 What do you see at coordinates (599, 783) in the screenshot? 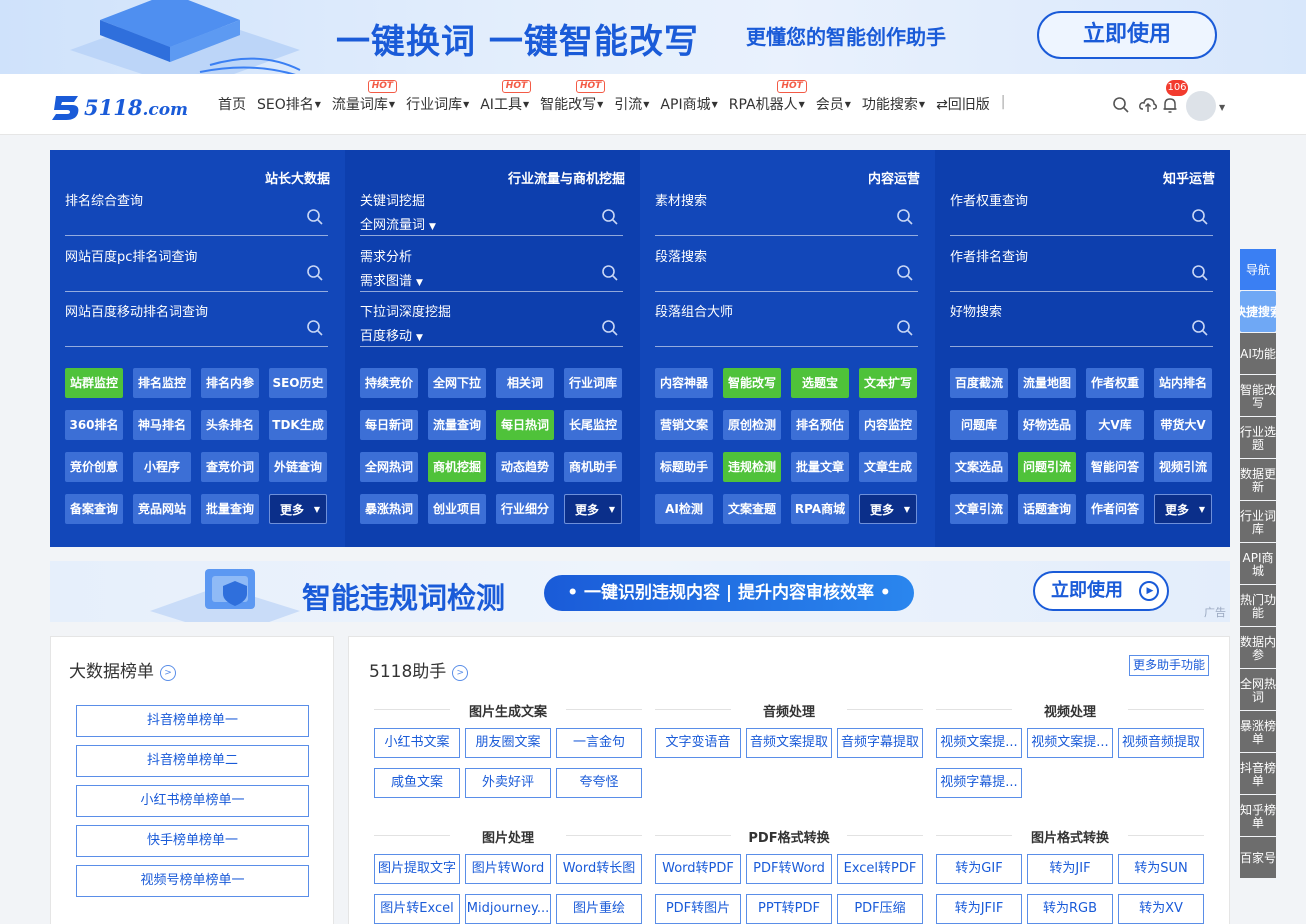
I see `assistant-tool-button: 夸夸怪` at bounding box center [599, 783].